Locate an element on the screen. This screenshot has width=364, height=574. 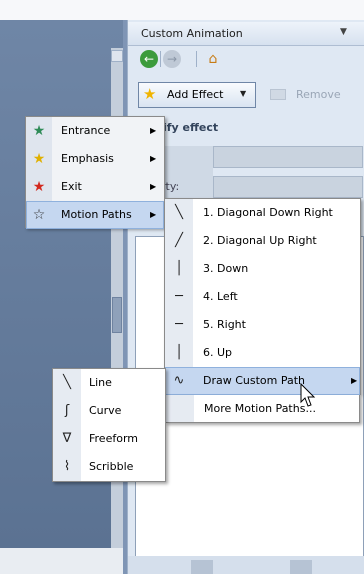
menu-icon-gutter is located at coordinates (180, 408).